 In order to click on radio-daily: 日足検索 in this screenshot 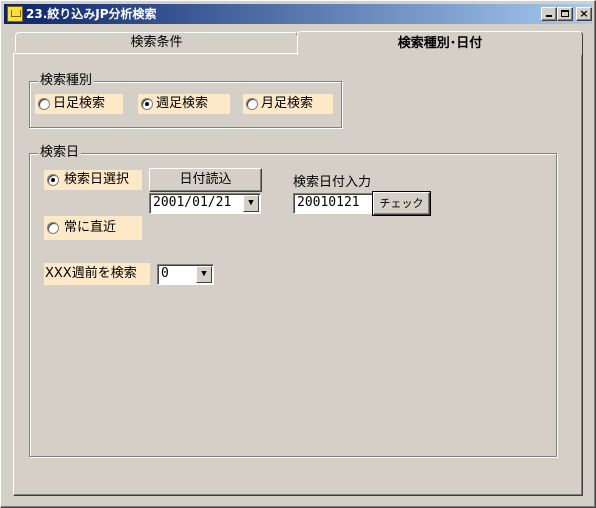, I will do `click(79, 104)`.